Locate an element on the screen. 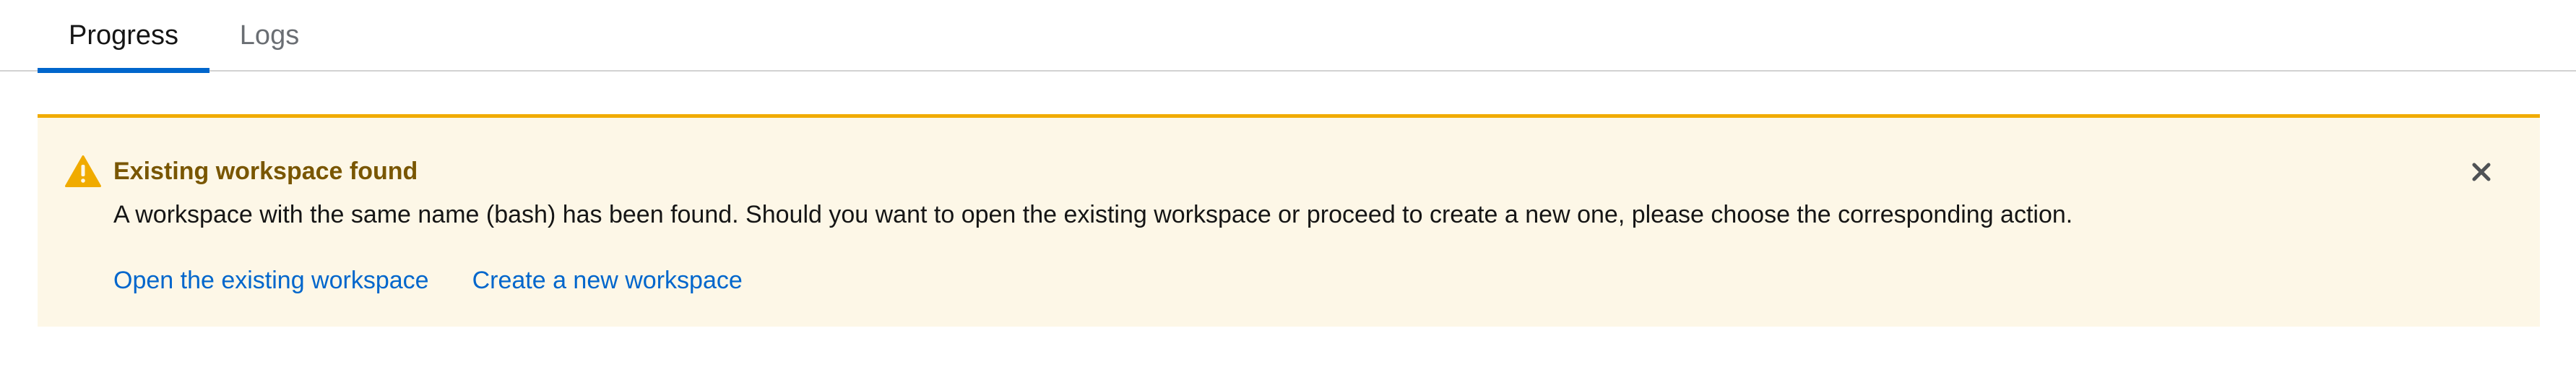 This screenshot has height=370, width=2576. tab-logs: Logs is located at coordinates (269, 36).